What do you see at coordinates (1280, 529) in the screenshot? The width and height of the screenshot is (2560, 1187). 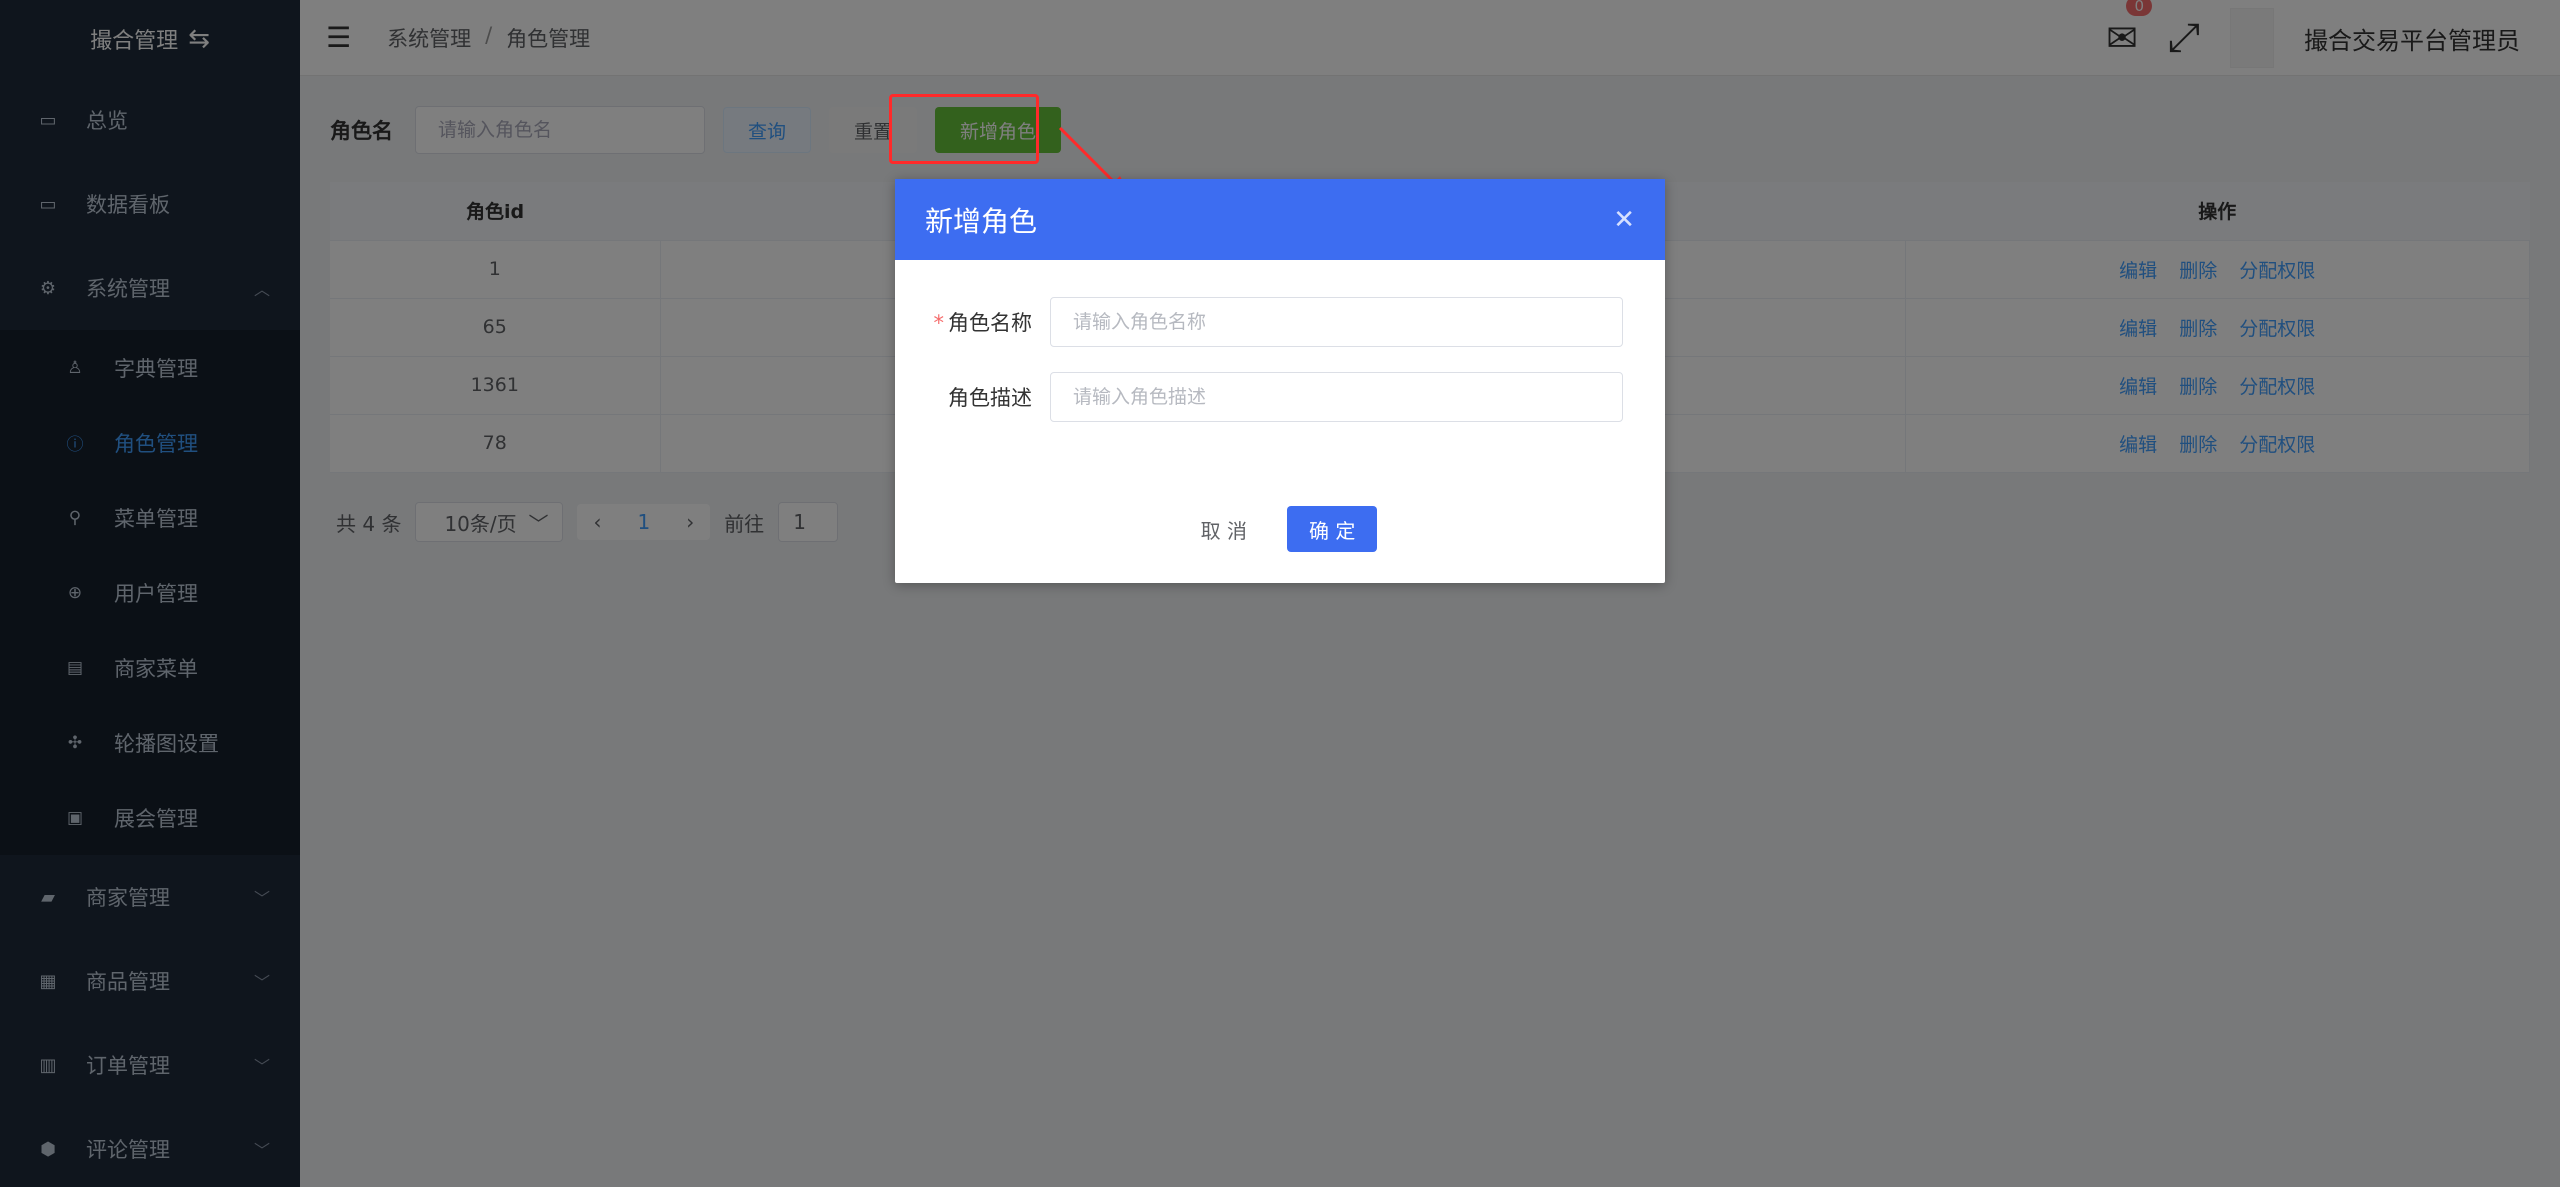 I see `dialog-footer: 取 消 确 定` at bounding box center [1280, 529].